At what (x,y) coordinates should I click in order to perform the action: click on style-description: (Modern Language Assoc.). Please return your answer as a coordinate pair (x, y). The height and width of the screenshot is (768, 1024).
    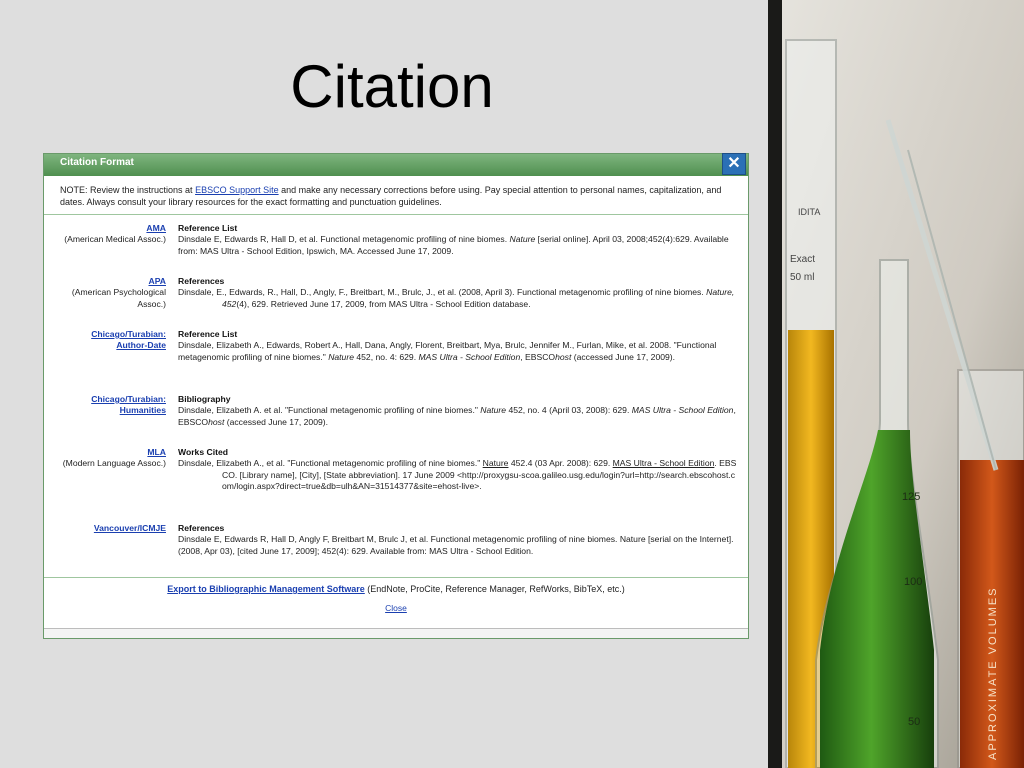
    Looking at the image, I should click on (114, 463).